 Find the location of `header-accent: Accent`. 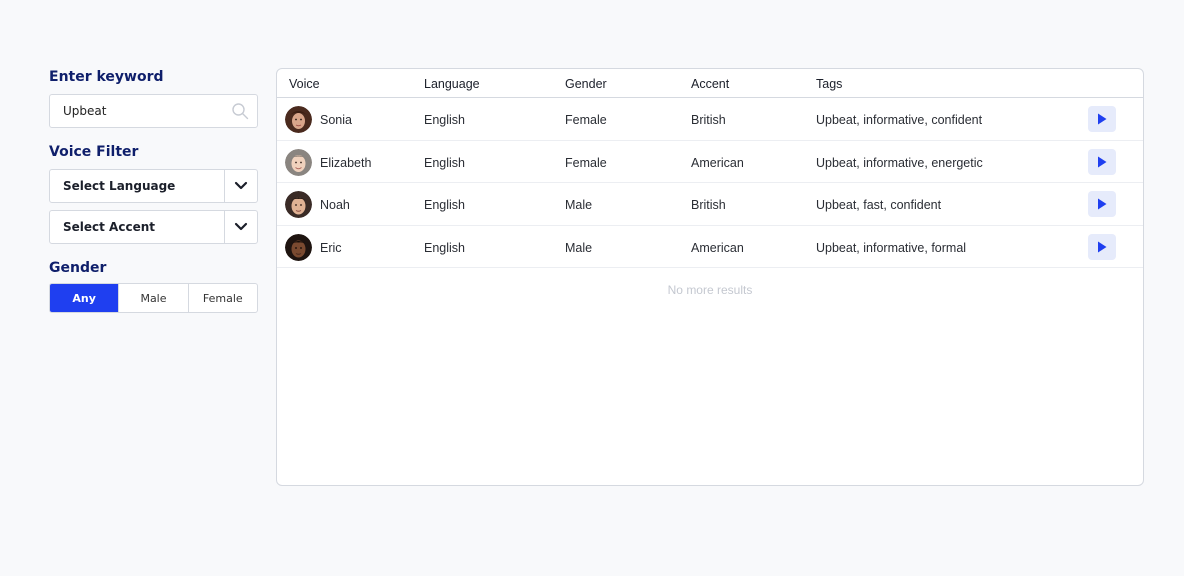

header-accent: Accent is located at coordinates (710, 84).